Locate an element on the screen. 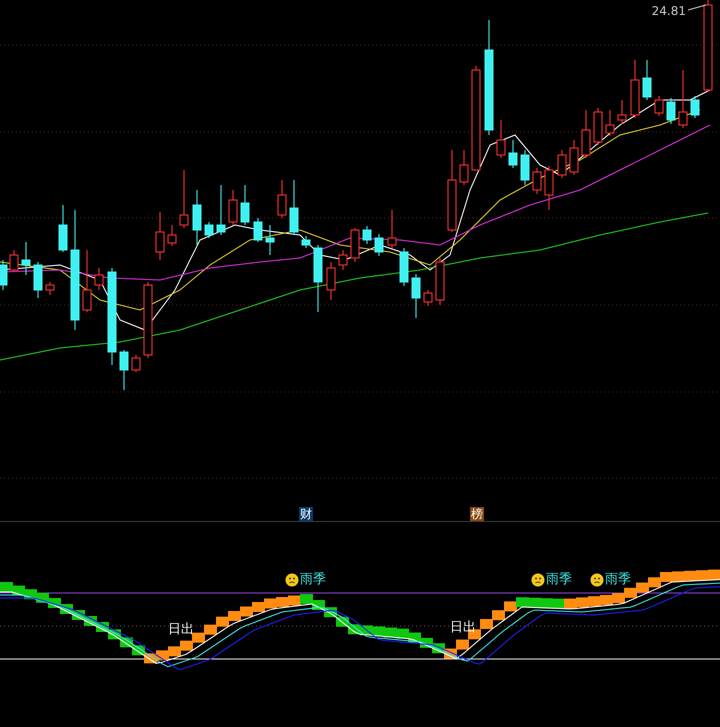 This screenshot has width=720, height=727. price-label: 24.81 is located at coordinates (669, 11).